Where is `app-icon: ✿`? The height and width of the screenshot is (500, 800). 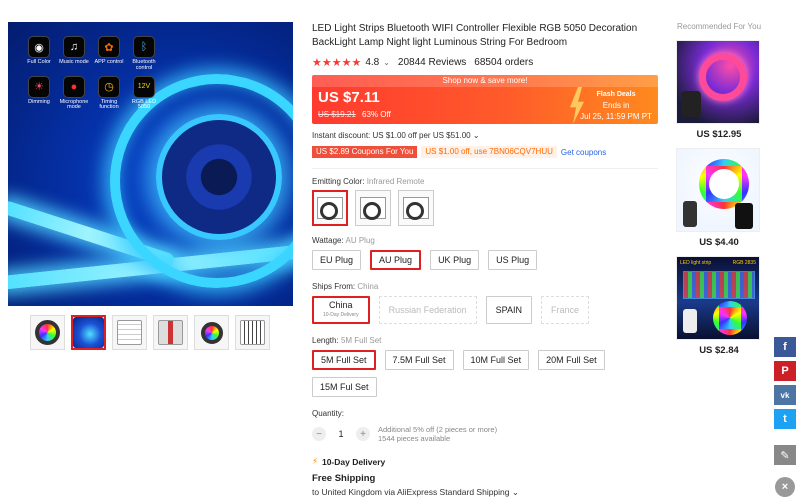 app-icon: ✿ is located at coordinates (109, 47).